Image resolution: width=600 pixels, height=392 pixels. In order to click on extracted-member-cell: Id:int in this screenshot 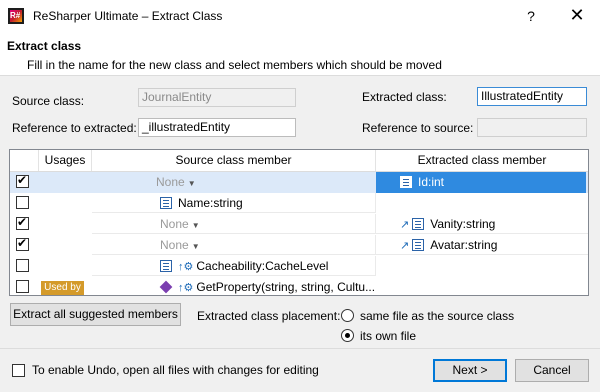, I will do `click(481, 182)`.